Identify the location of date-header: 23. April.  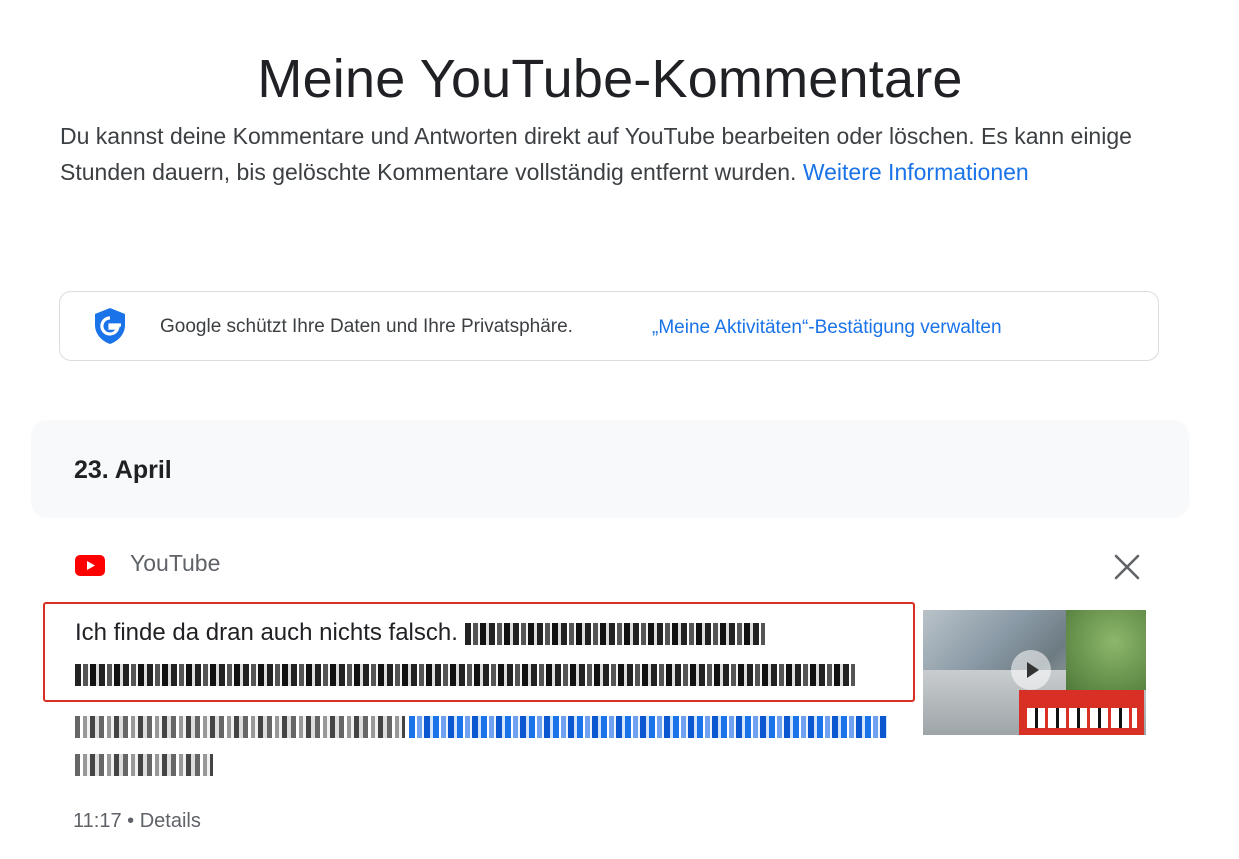
(610, 469).